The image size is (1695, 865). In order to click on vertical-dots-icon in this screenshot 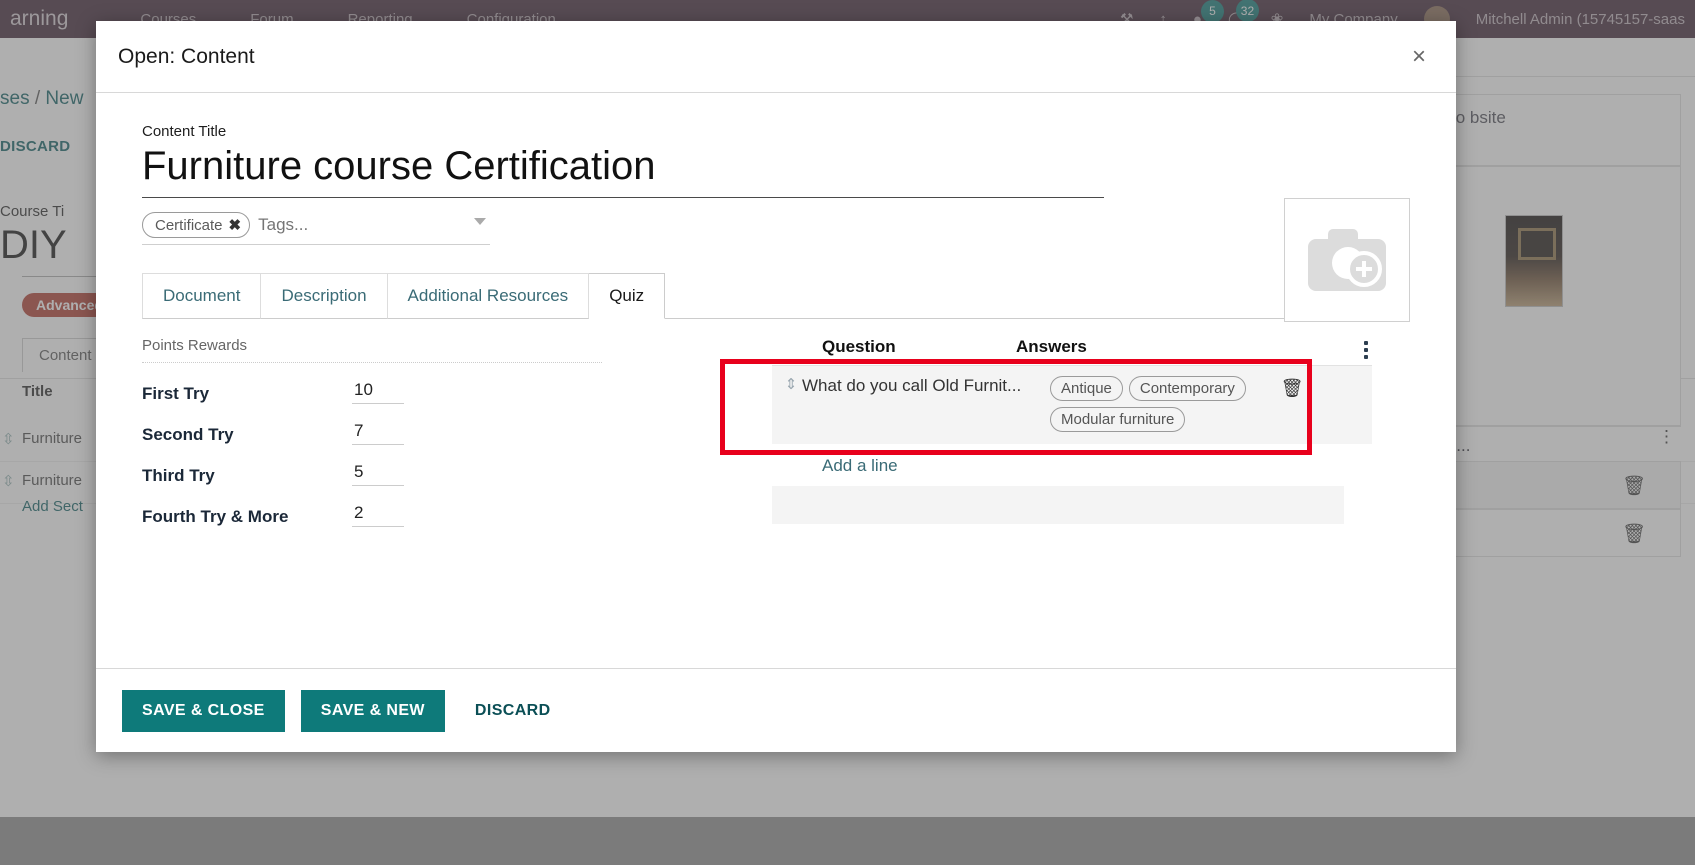, I will do `click(1366, 350)`.